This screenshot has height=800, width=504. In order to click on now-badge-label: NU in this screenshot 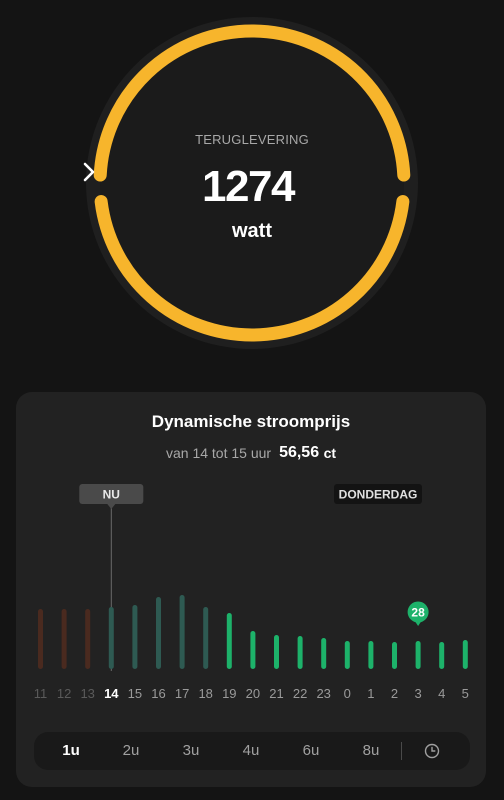, I will do `click(111, 495)`.